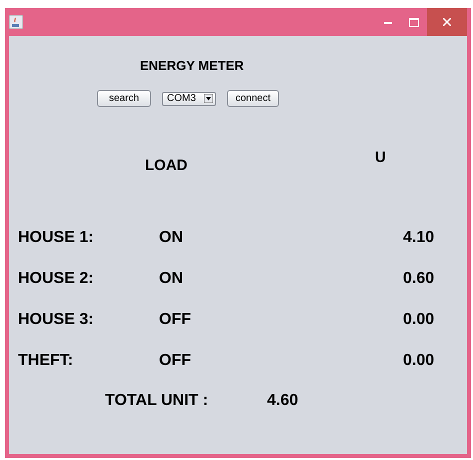  Describe the element at coordinates (192, 65) in the screenshot. I see `app-title: ENERGY METER` at that location.